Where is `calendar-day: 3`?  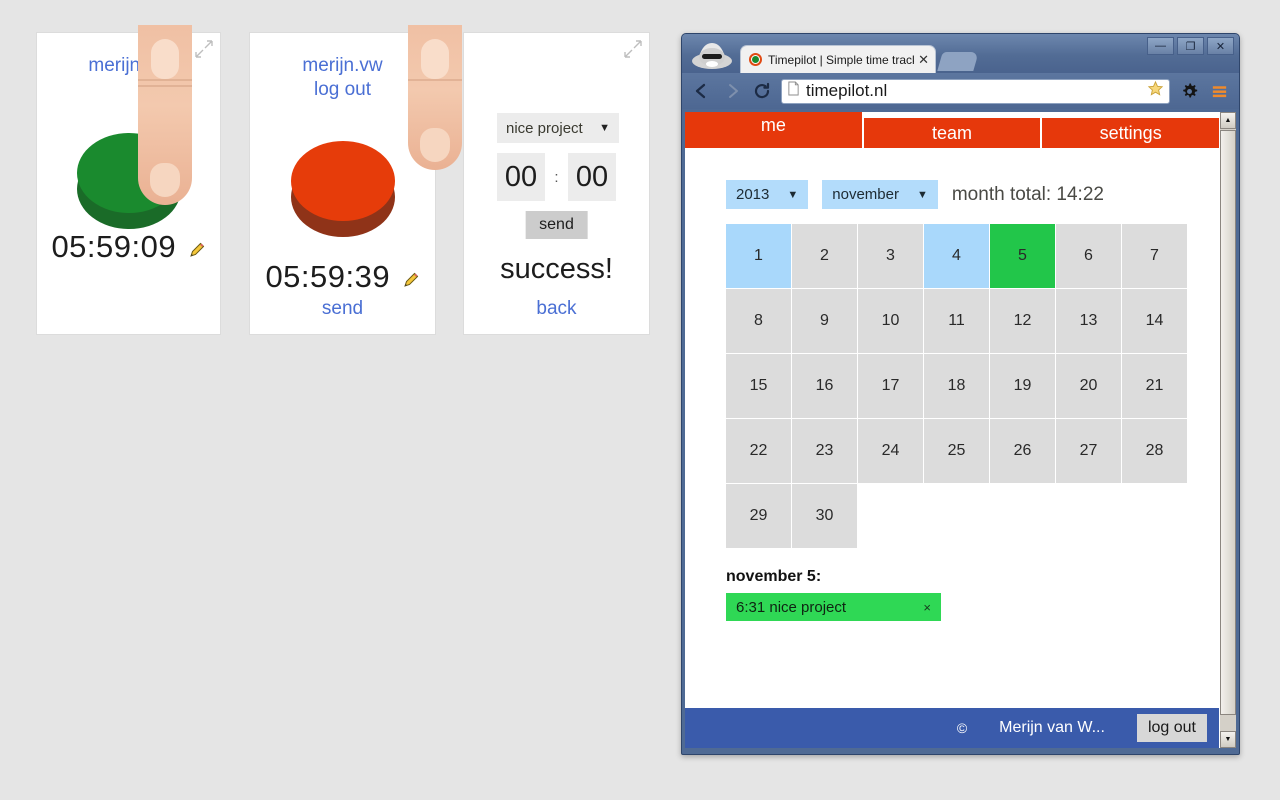 calendar-day: 3 is located at coordinates (890, 256).